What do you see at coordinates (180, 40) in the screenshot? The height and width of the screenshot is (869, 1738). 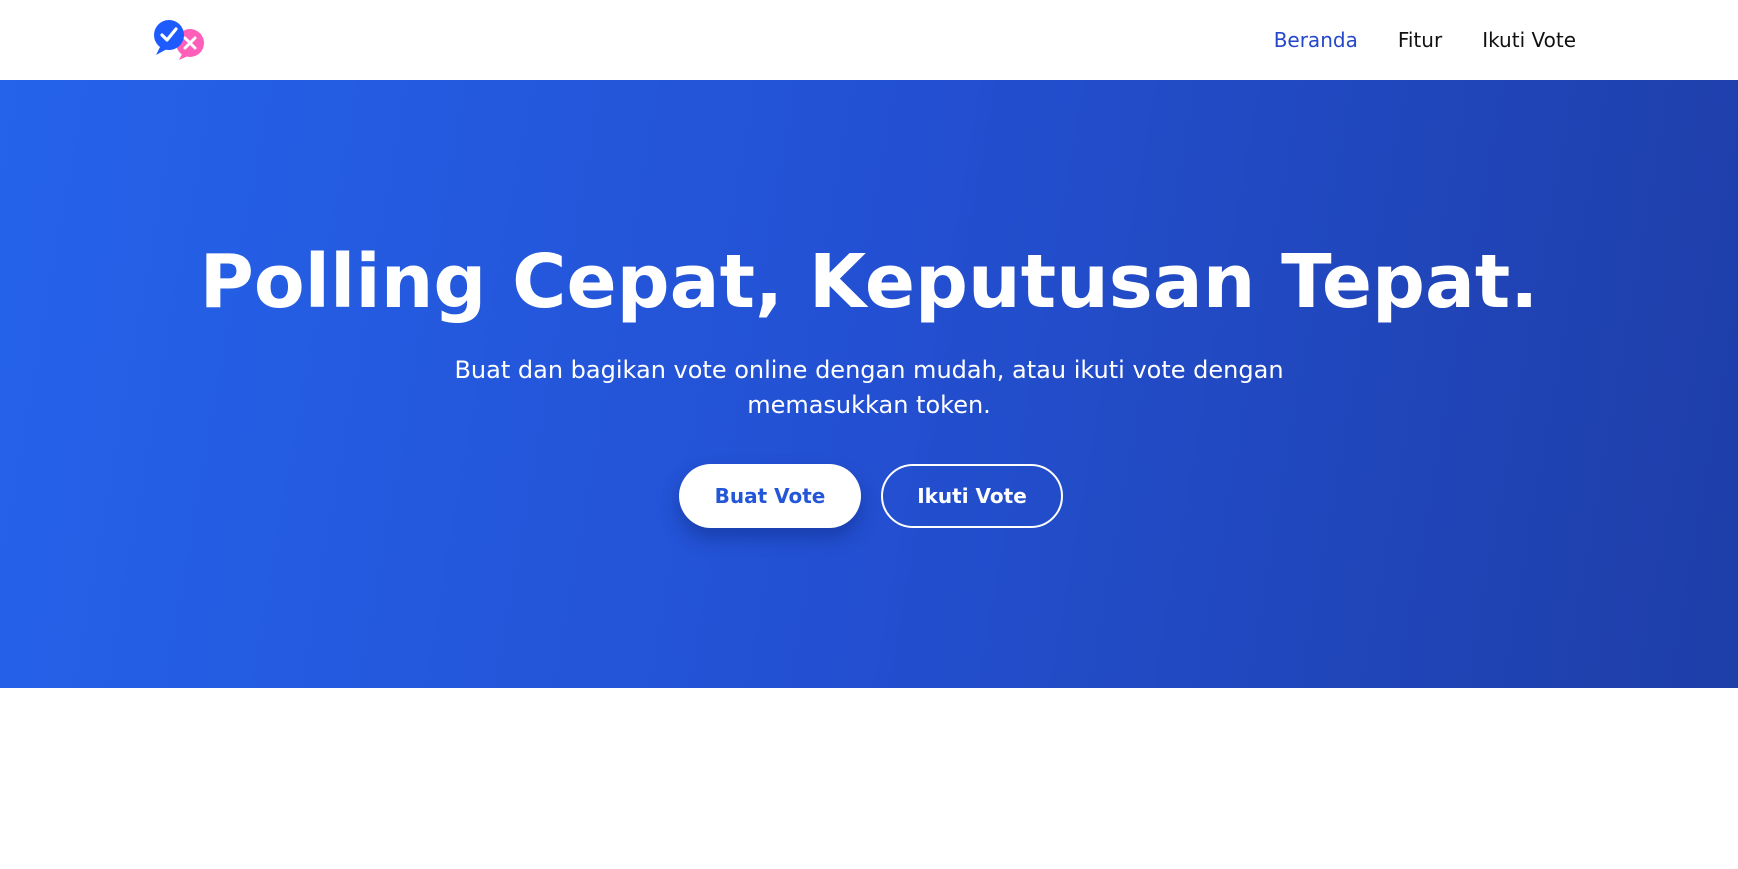 I see `vote-logo-icon` at bounding box center [180, 40].